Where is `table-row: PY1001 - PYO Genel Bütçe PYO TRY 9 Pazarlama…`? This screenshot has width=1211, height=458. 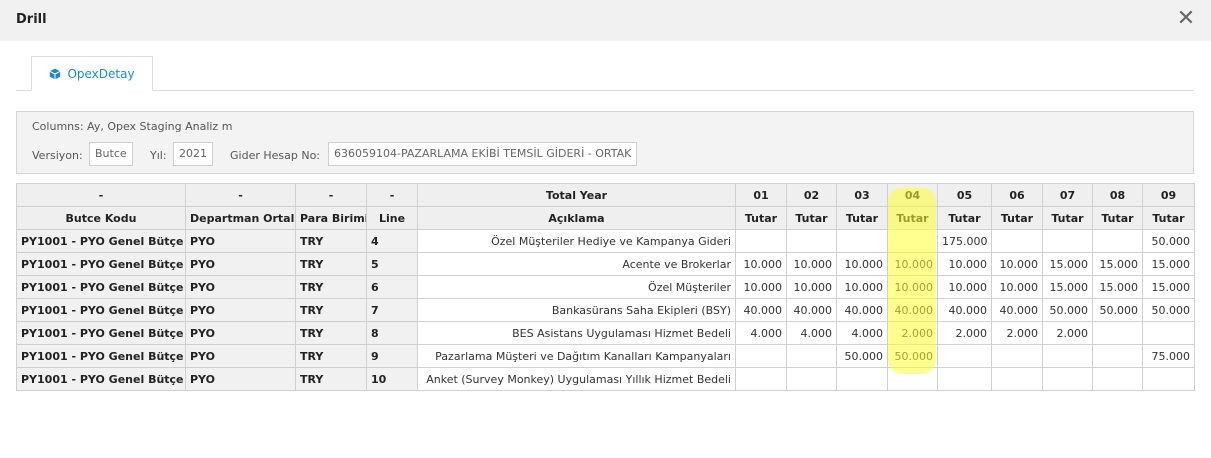 table-row: PY1001 - PYO Genel Bütçe PYO TRY 9 Pazarlama… is located at coordinates (605, 356).